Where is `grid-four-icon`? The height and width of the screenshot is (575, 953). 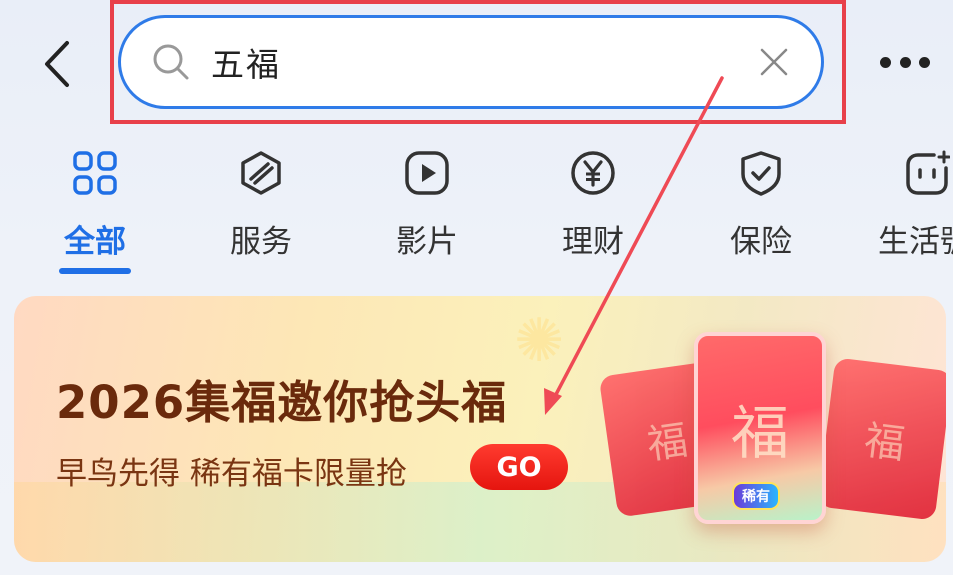
grid-four-icon is located at coordinates (95, 173).